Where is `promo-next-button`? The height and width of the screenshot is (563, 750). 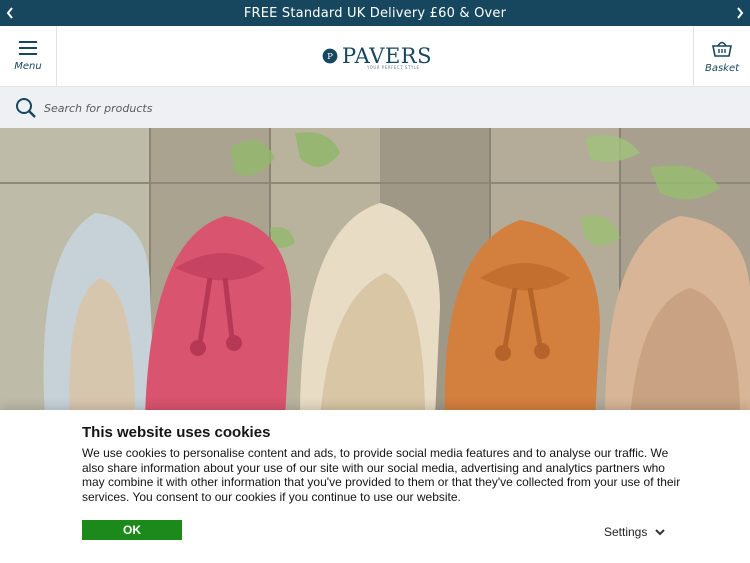
promo-next-button is located at coordinates (740, 13).